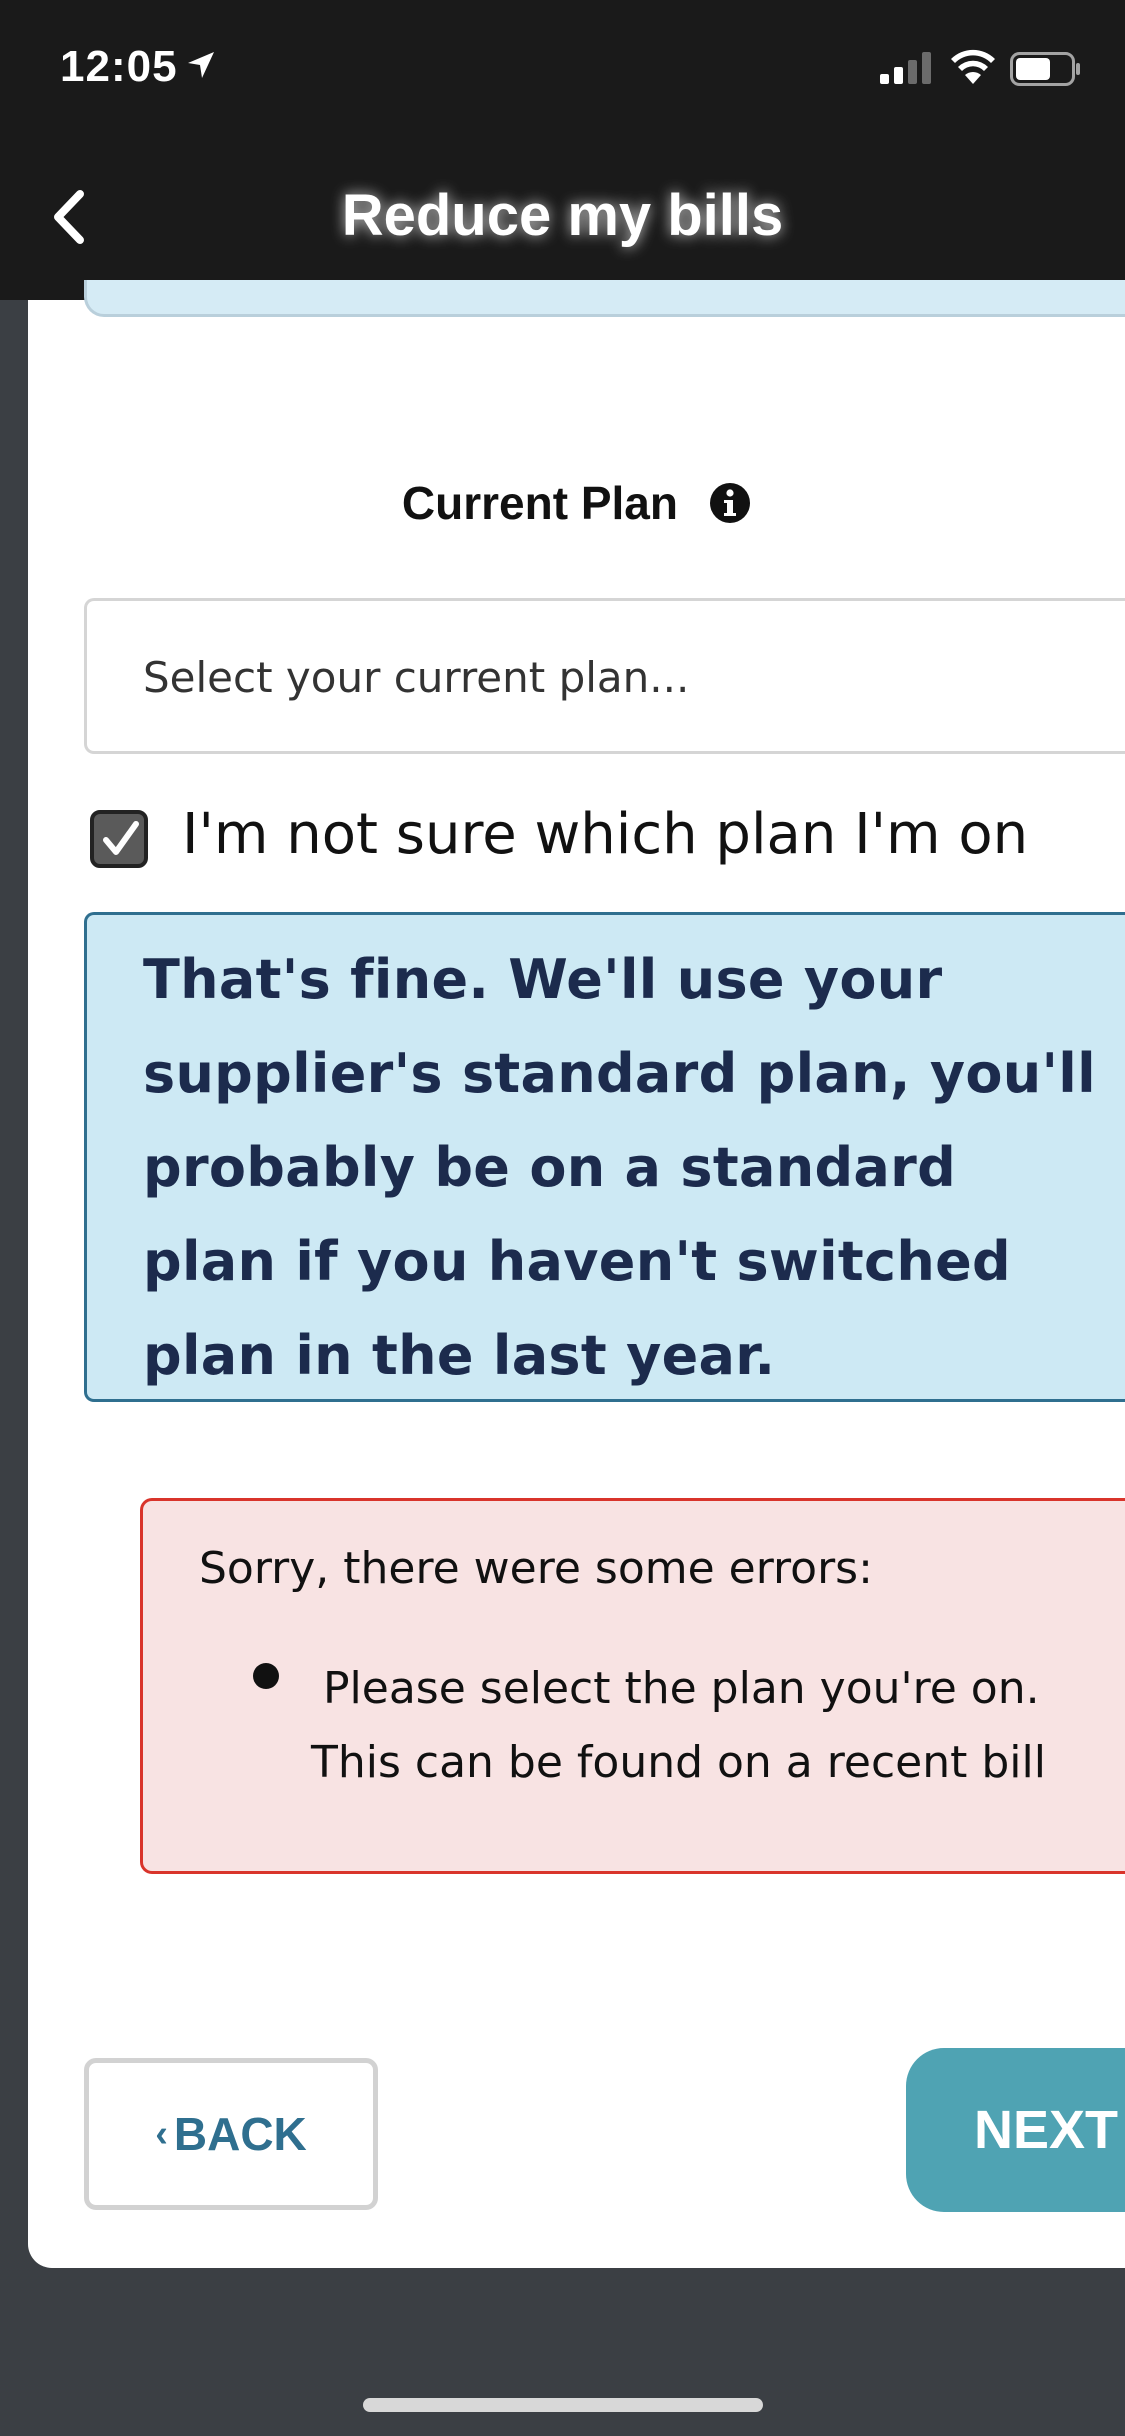 This screenshot has width=1125, height=2436. I want to click on battery-icon, so click(1045, 69).